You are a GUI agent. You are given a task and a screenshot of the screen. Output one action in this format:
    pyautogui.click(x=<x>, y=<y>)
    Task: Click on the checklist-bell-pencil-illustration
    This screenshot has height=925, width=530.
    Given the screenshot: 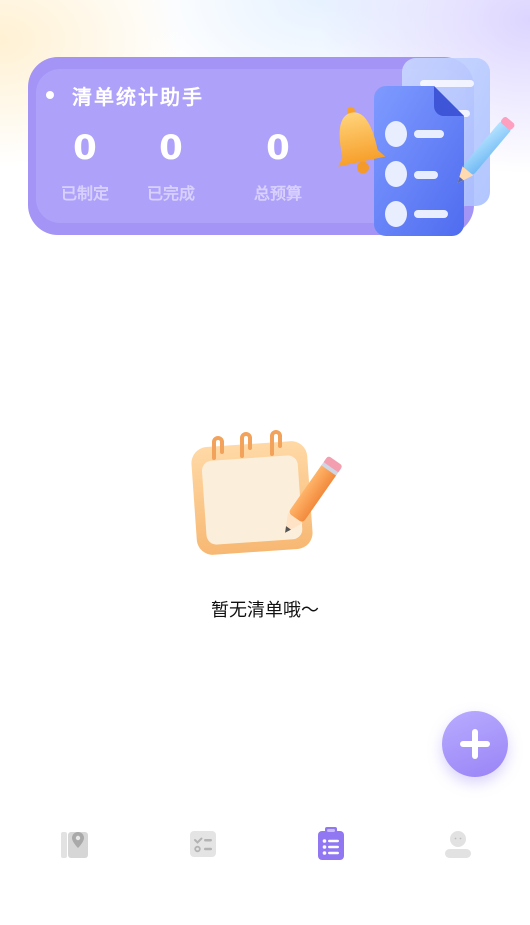 What is the action you would take?
    pyautogui.click(x=426, y=147)
    